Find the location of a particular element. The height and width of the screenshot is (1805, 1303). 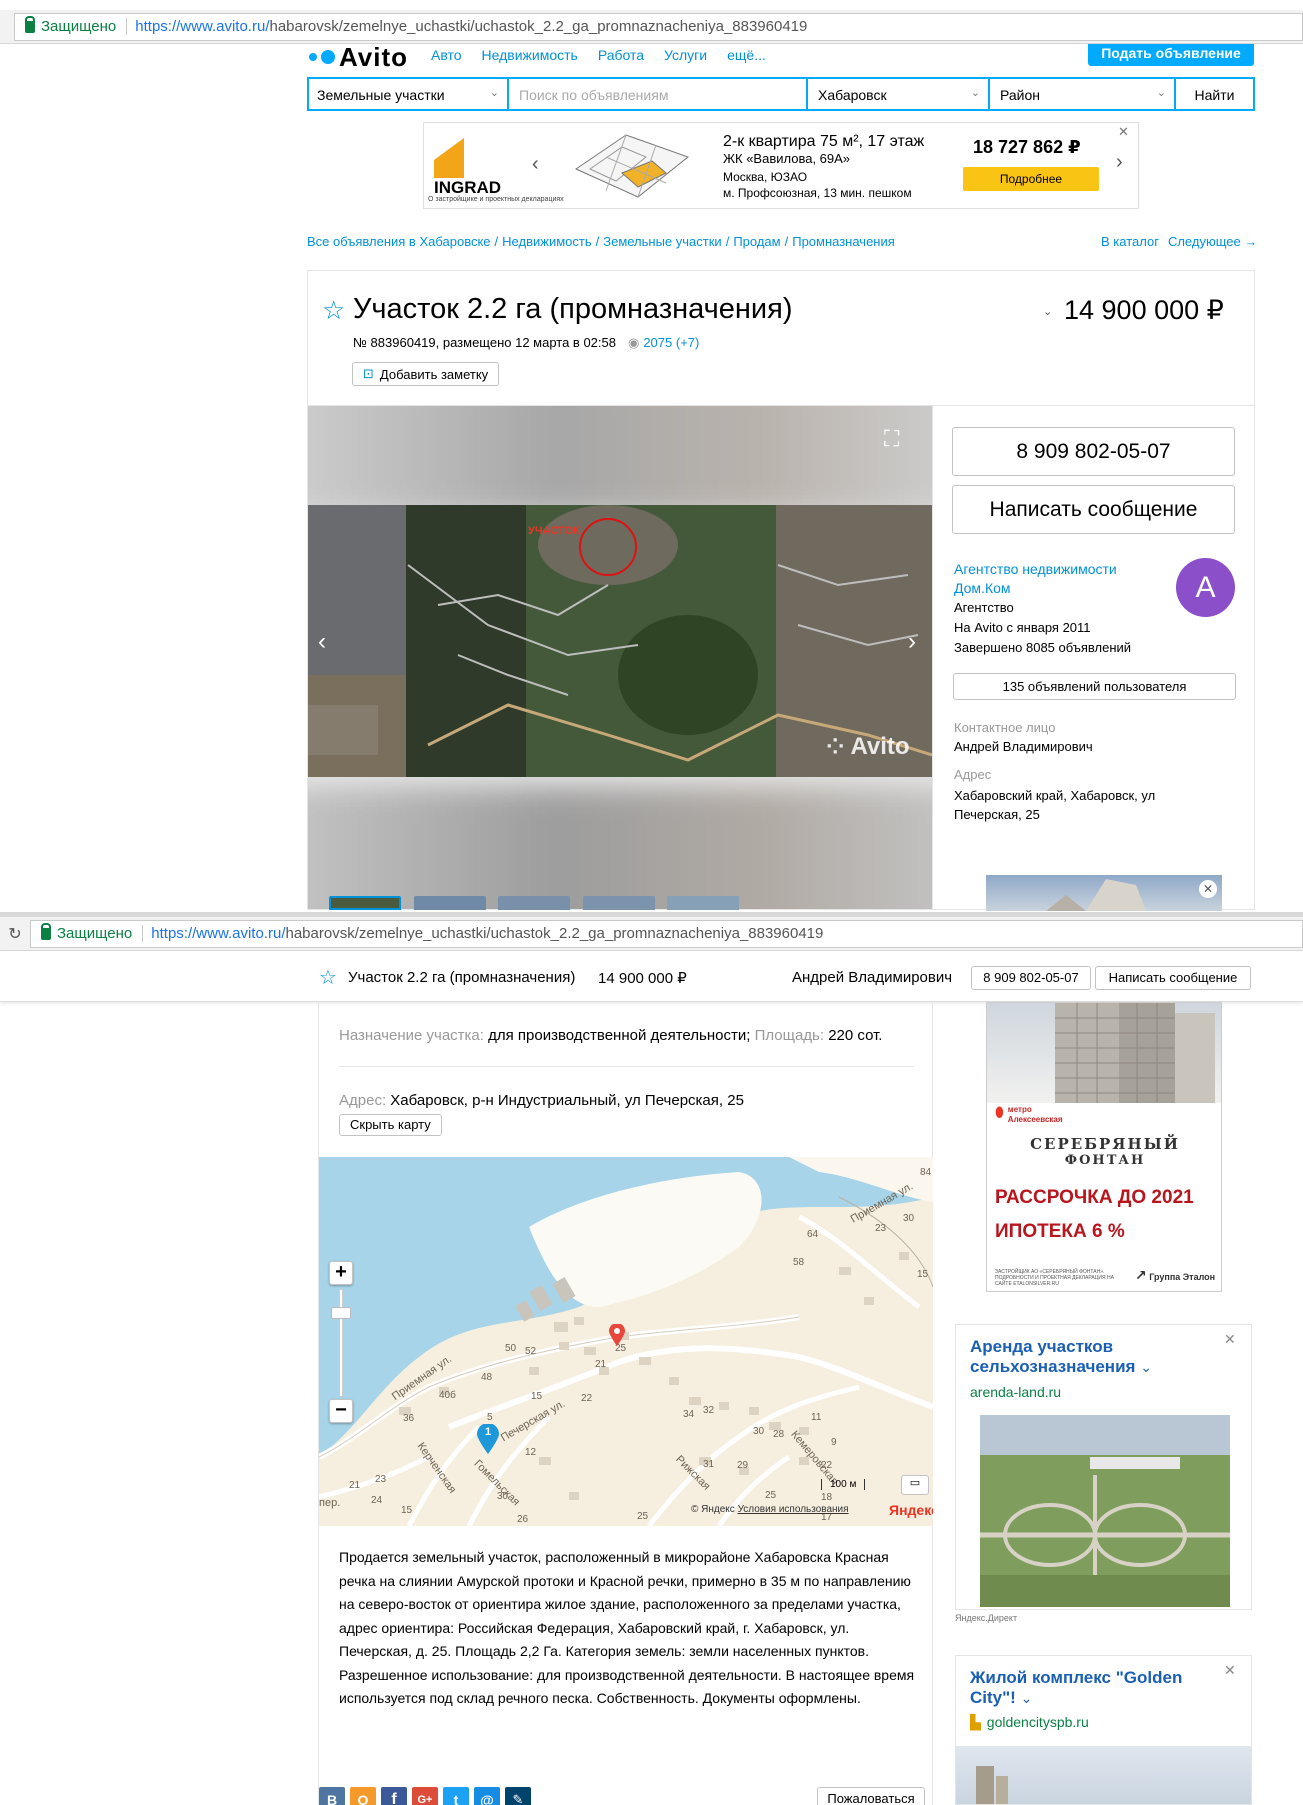

nav-services: Услуги is located at coordinates (685, 55).